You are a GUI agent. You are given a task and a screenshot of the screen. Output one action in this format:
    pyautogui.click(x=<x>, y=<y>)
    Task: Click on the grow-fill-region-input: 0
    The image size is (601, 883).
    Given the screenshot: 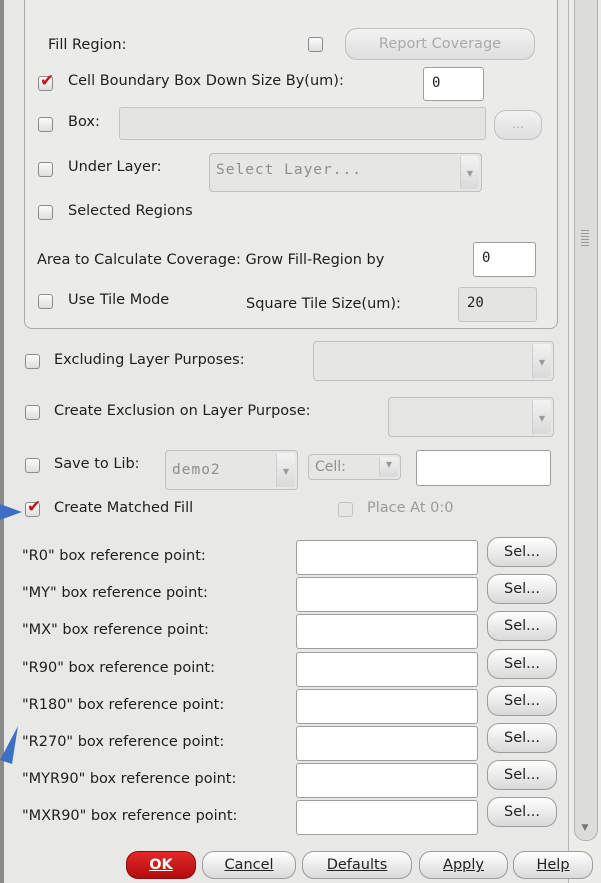 What is the action you would take?
    pyautogui.click(x=504, y=259)
    